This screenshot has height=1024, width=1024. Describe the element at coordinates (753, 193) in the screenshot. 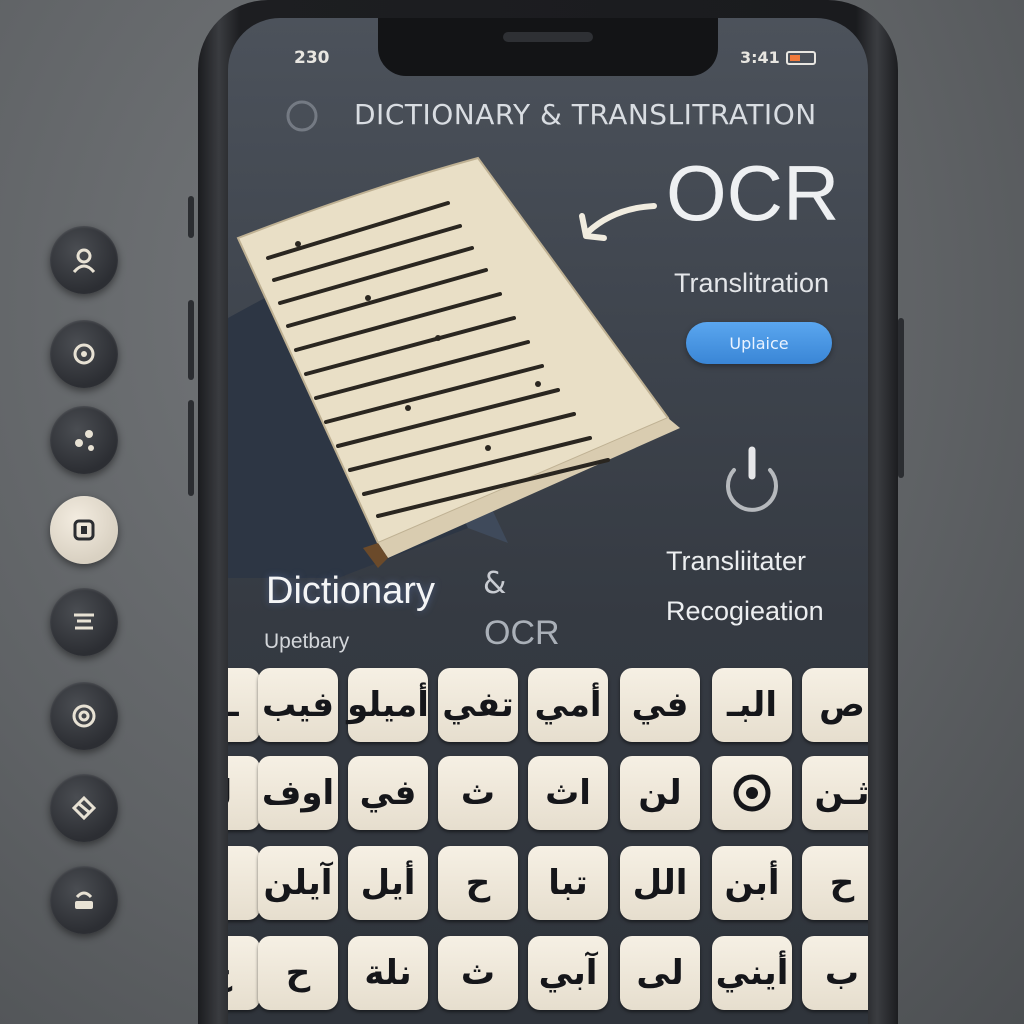

I see `ocr-heading: OCR` at that location.